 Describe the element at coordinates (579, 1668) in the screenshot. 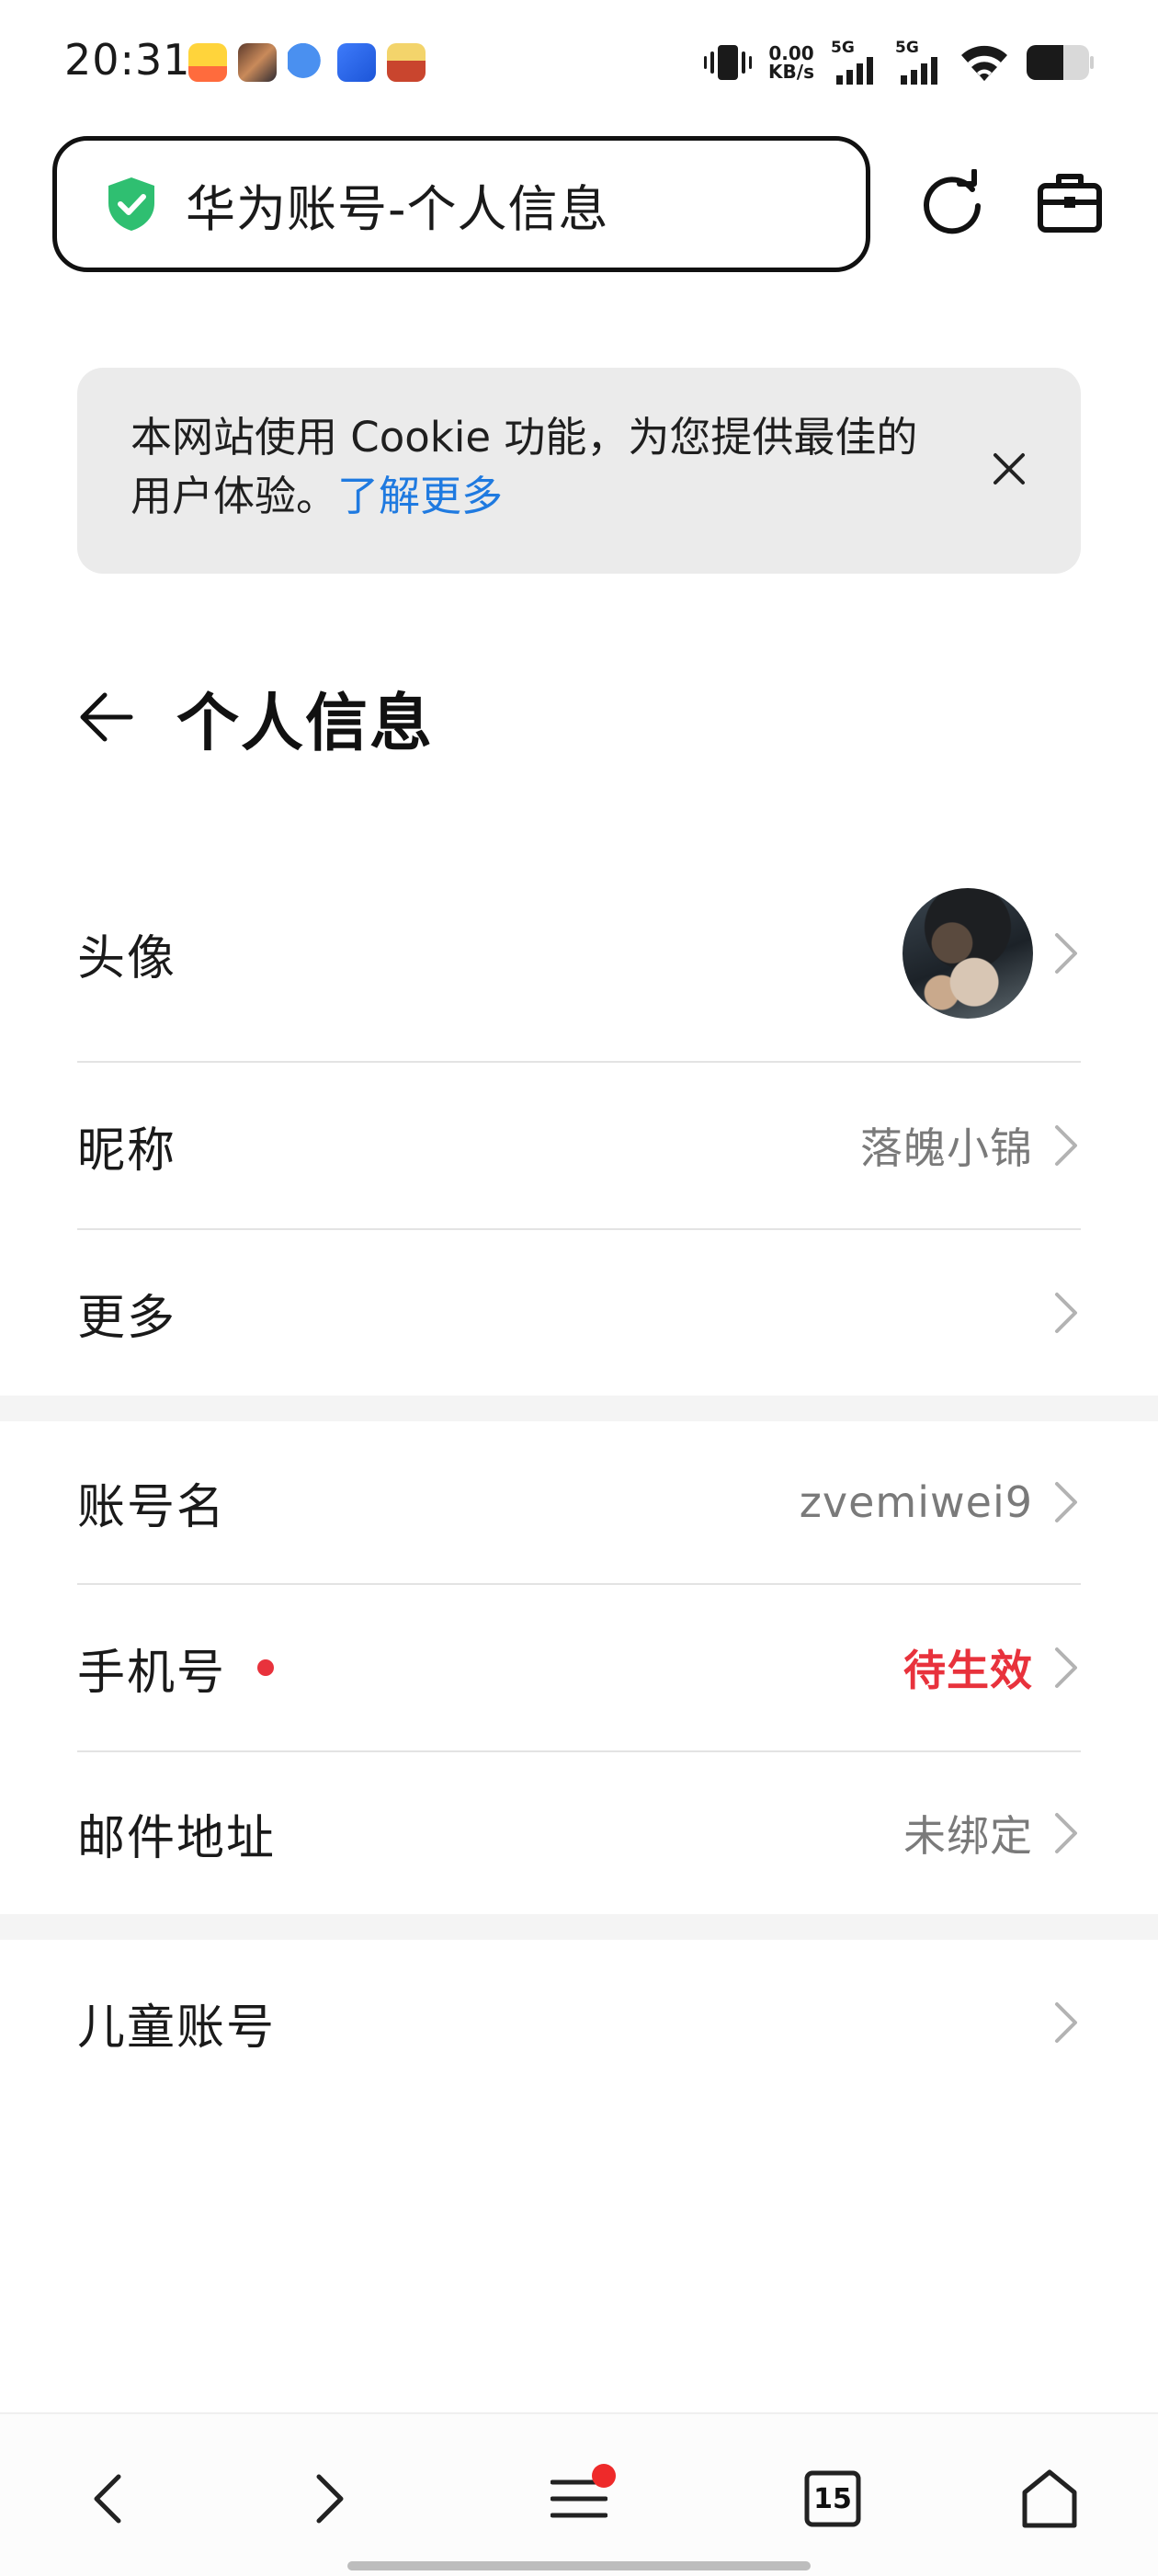

I see `phone-row: 手机号 待生效` at that location.